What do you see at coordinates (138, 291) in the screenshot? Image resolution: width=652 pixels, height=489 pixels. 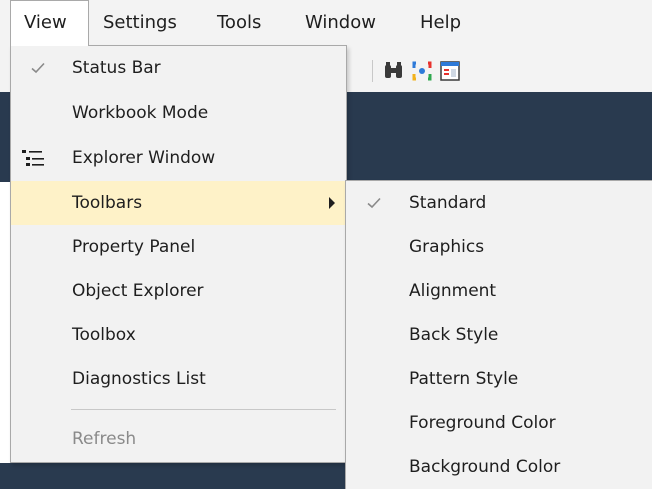 I see `menu-item-label: Object Explorer` at bounding box center [138, 291].